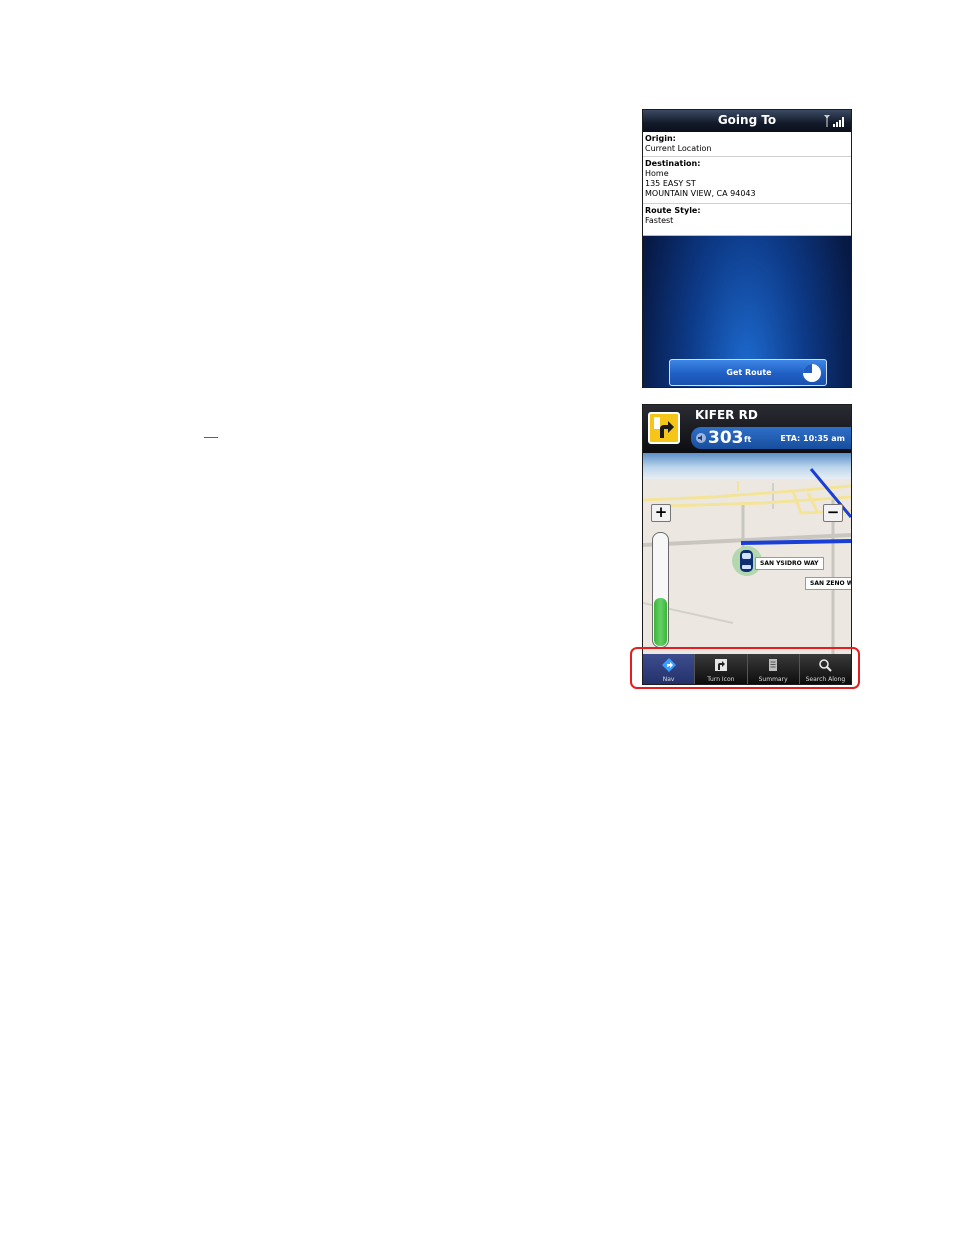  Describe the element at coordinates (700, 193) in the screenshot. I see `destination-city: MOUNTAIN VIEW, CA 94043` at that location.